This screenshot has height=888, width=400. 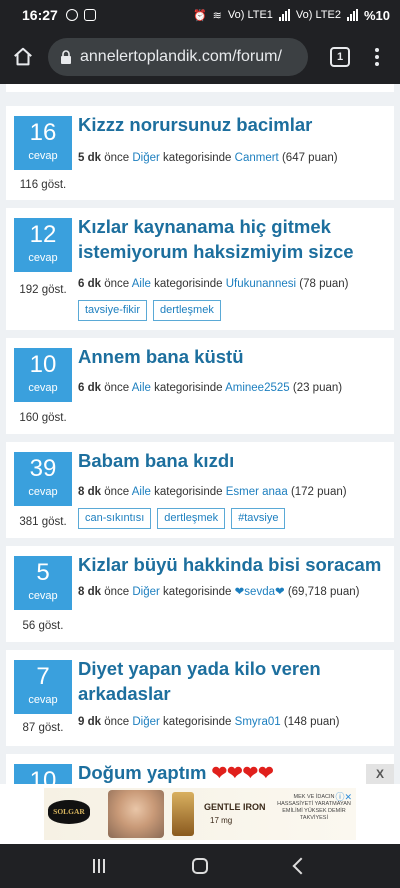 I want to click on wifi-icon: ≋, so click(x=217, y=15).